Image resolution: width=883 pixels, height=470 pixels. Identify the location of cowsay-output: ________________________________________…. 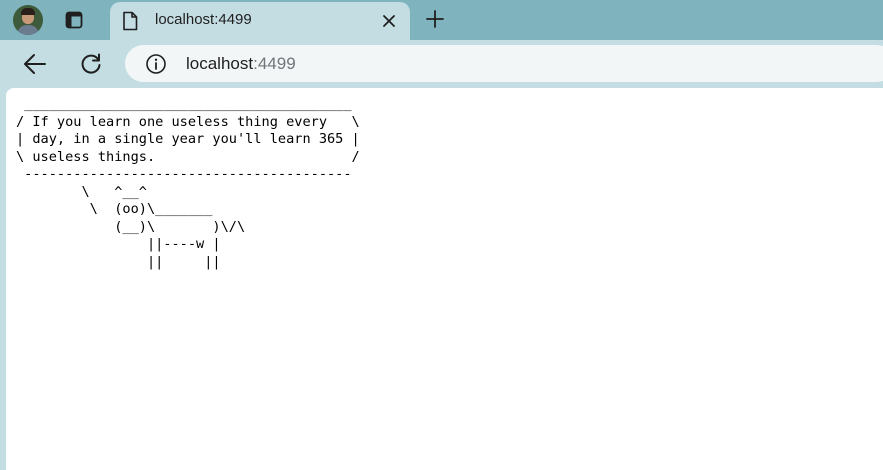
(188, 183).